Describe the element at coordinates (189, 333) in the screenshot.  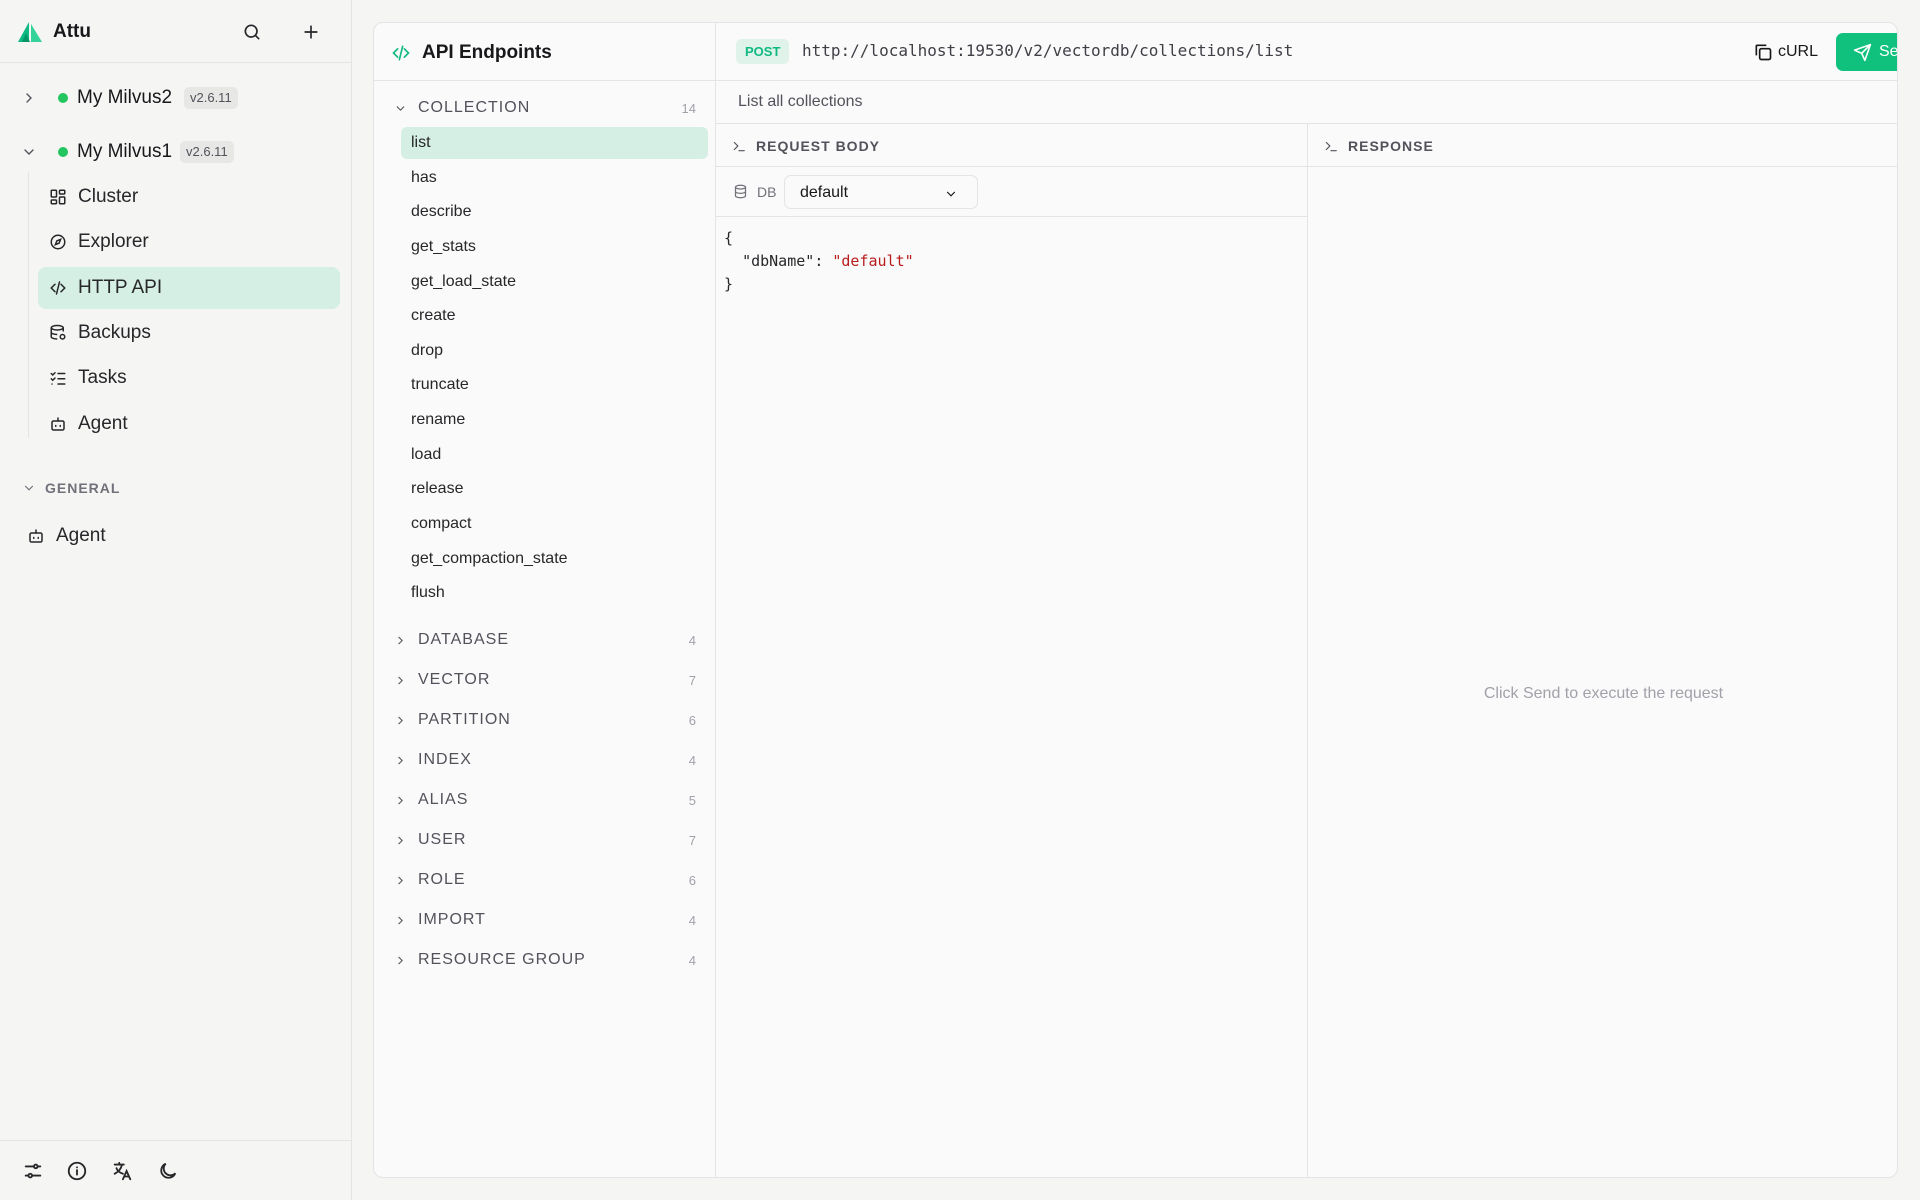
I see `nav-item-backups: Backups` at that location.